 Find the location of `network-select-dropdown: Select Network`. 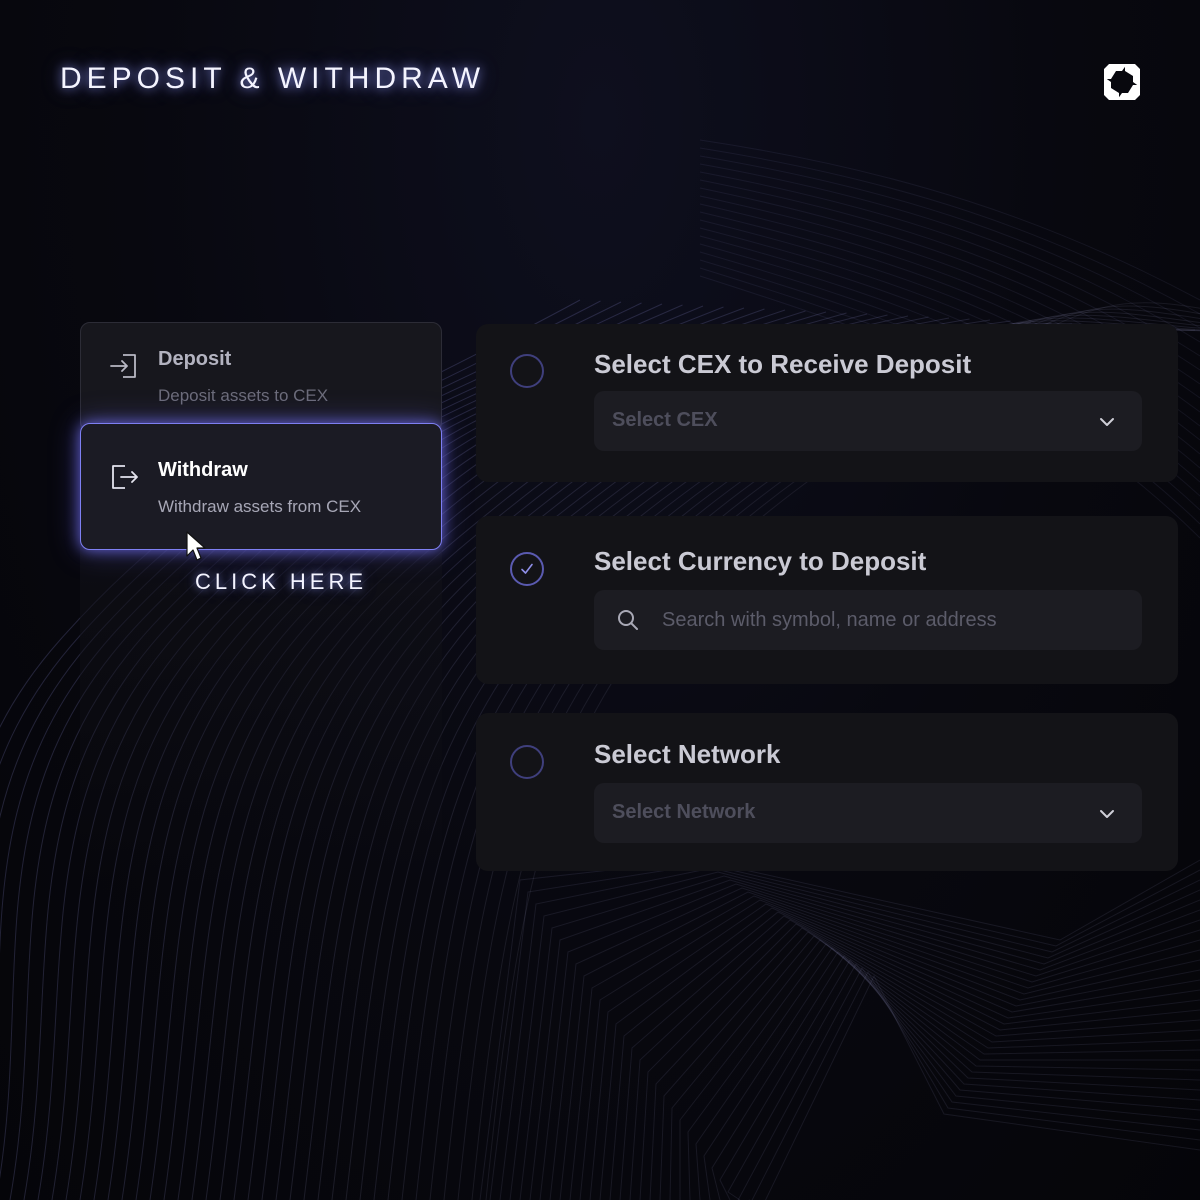

network-select-dropdown: Select Network is located at coordinates (868, 813).